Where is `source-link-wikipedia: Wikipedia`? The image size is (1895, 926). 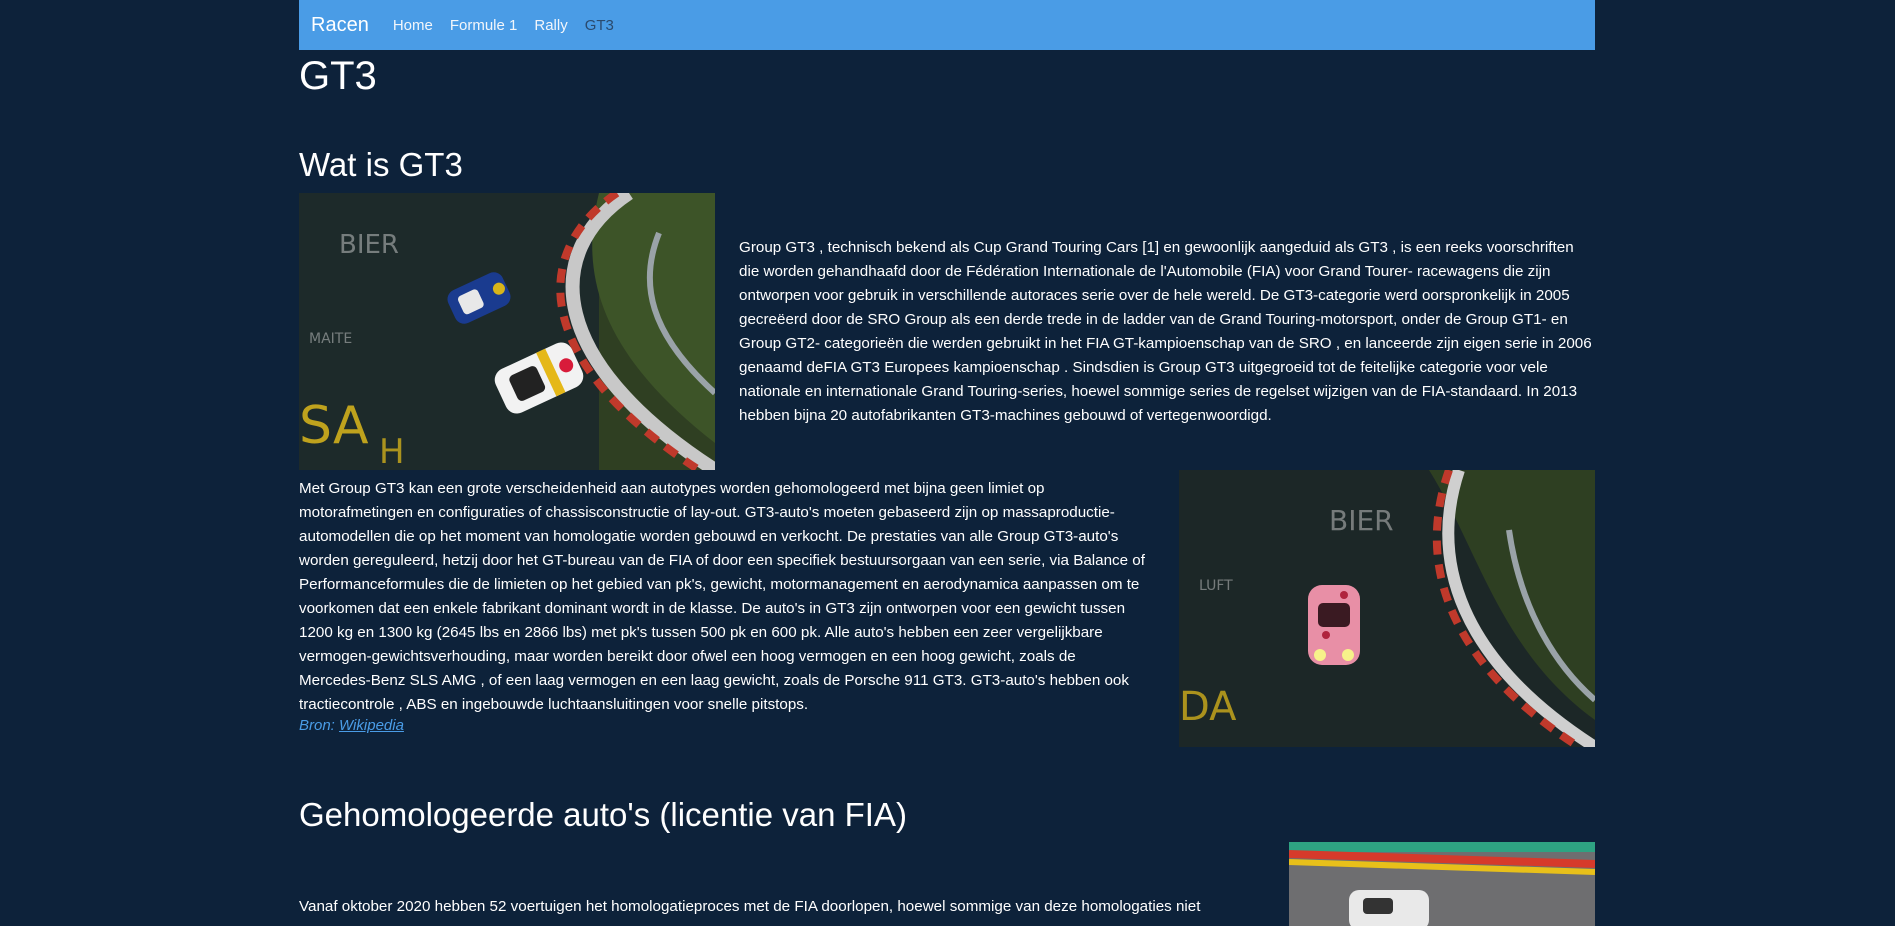
source-link-wikipedia: Wikipedia is located at coordinates (371, 725).